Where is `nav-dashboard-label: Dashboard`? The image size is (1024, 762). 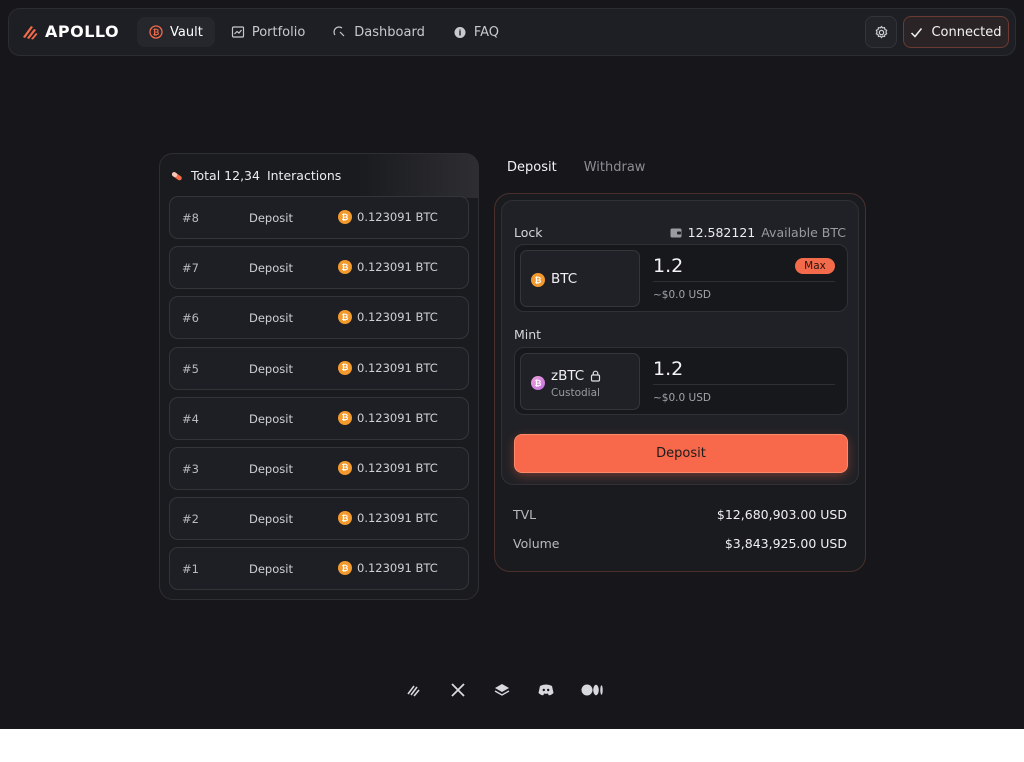 nav-dashboard-label: Dashboard is located at coordinates (389, 32).